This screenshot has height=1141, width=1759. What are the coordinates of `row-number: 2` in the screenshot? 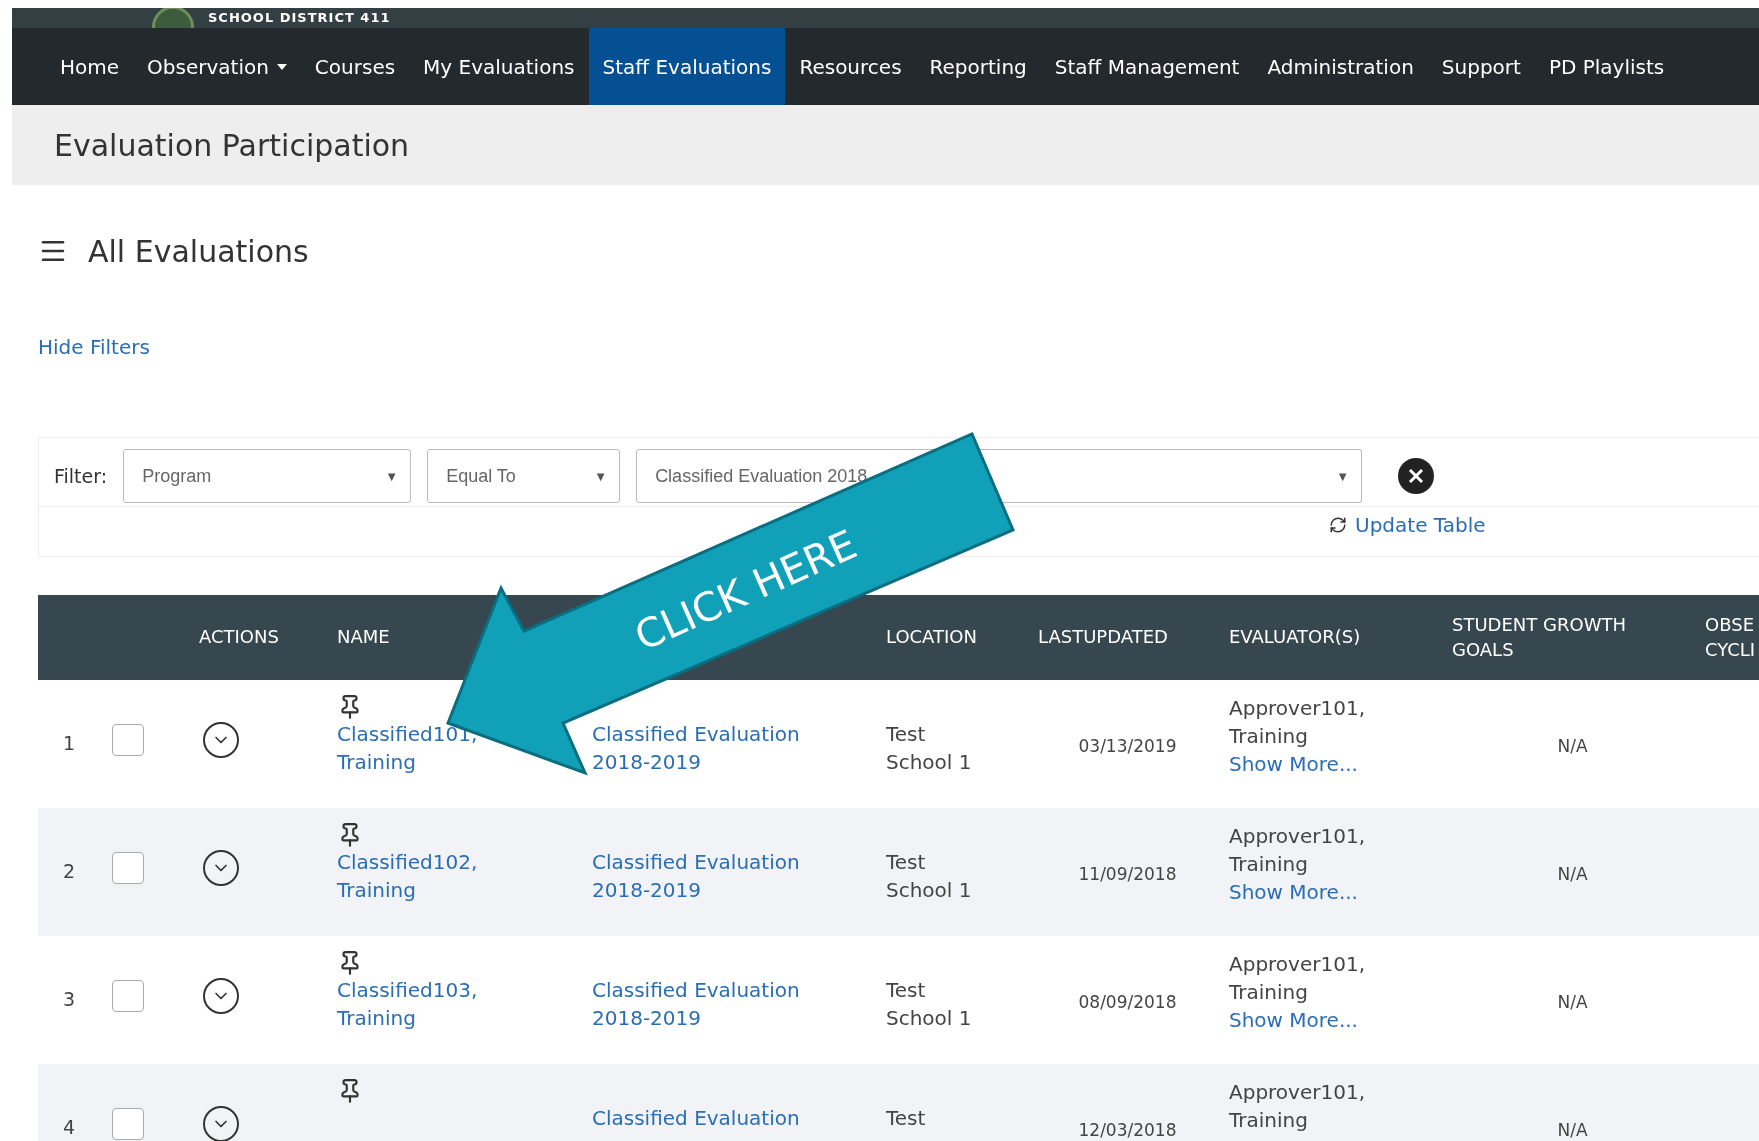 It's located at (69, 871).